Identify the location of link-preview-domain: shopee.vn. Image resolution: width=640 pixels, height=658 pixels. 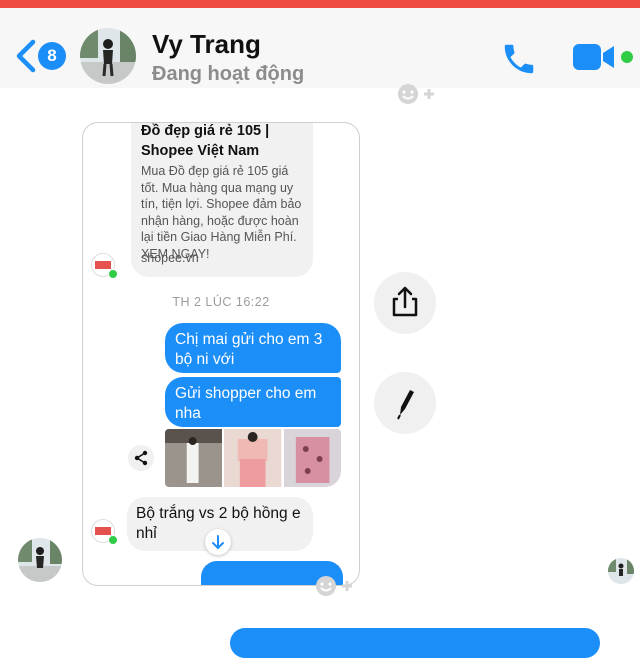
(170, 258).